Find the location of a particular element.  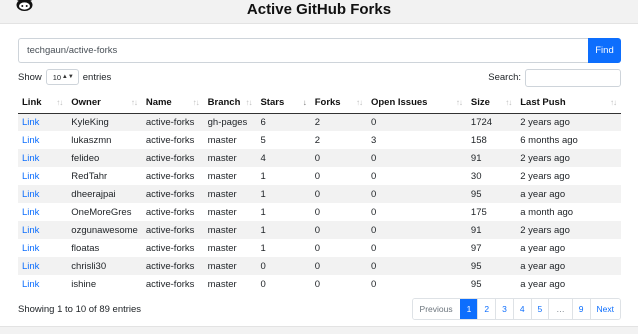

app-header: Active GitHub Forks is located at coordinates (319, 12).